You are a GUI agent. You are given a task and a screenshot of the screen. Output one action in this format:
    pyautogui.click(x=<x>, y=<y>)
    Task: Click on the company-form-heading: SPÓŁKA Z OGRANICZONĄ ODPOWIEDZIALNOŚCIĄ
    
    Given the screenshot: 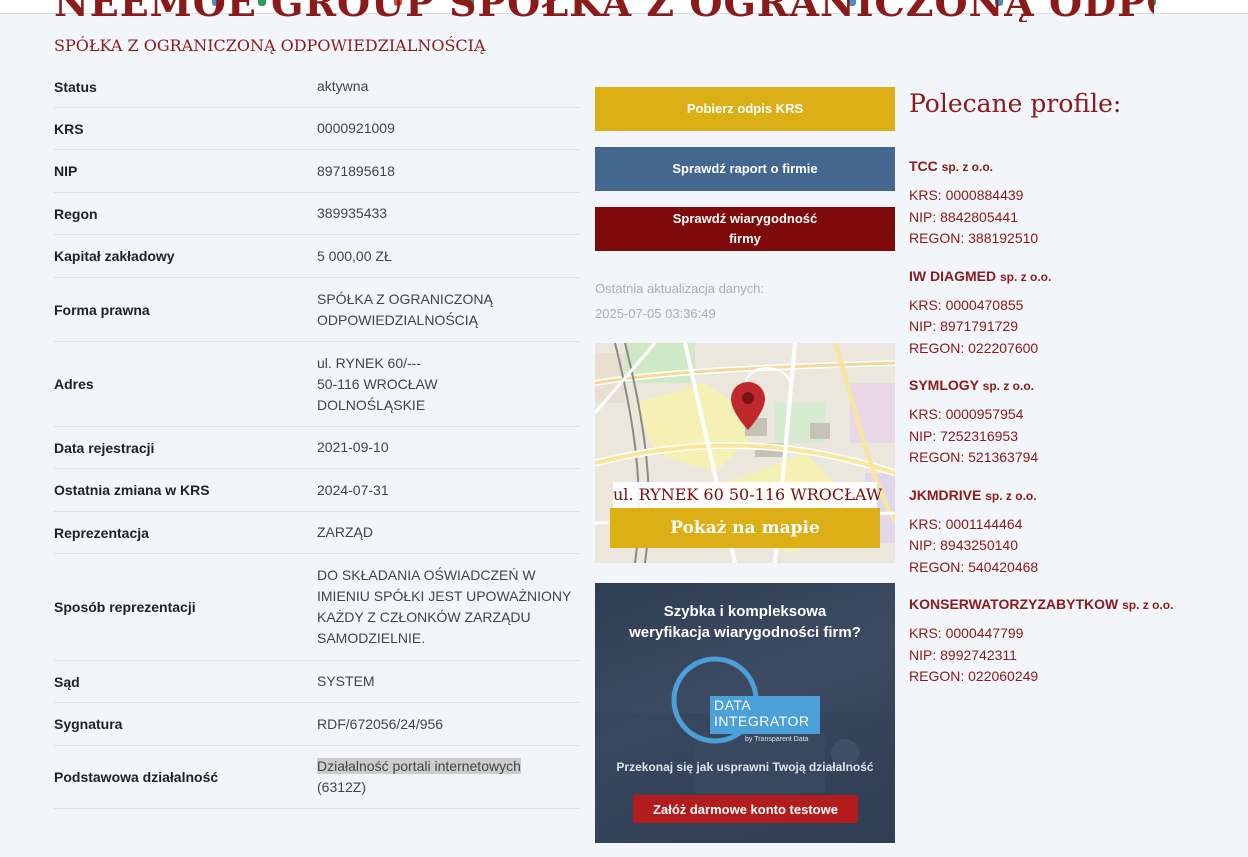 What is the action you would take?
    pyautogui.click(x=270, y=45)
    